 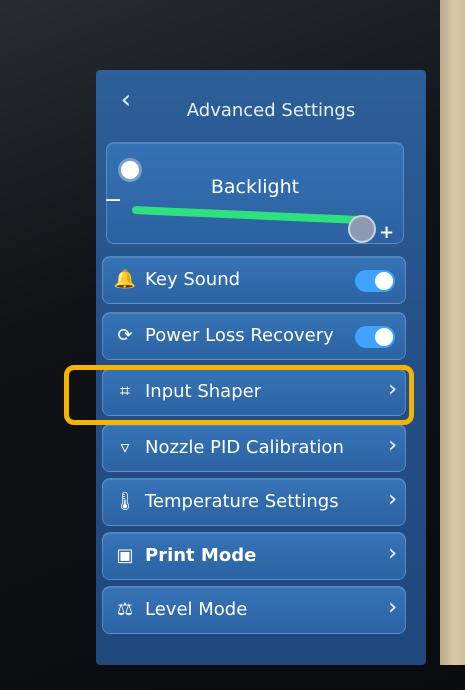 I want to click on settings-row-power-loss-recovery: ⟳ Power Loss Recovery, so click(x=254, y=336).